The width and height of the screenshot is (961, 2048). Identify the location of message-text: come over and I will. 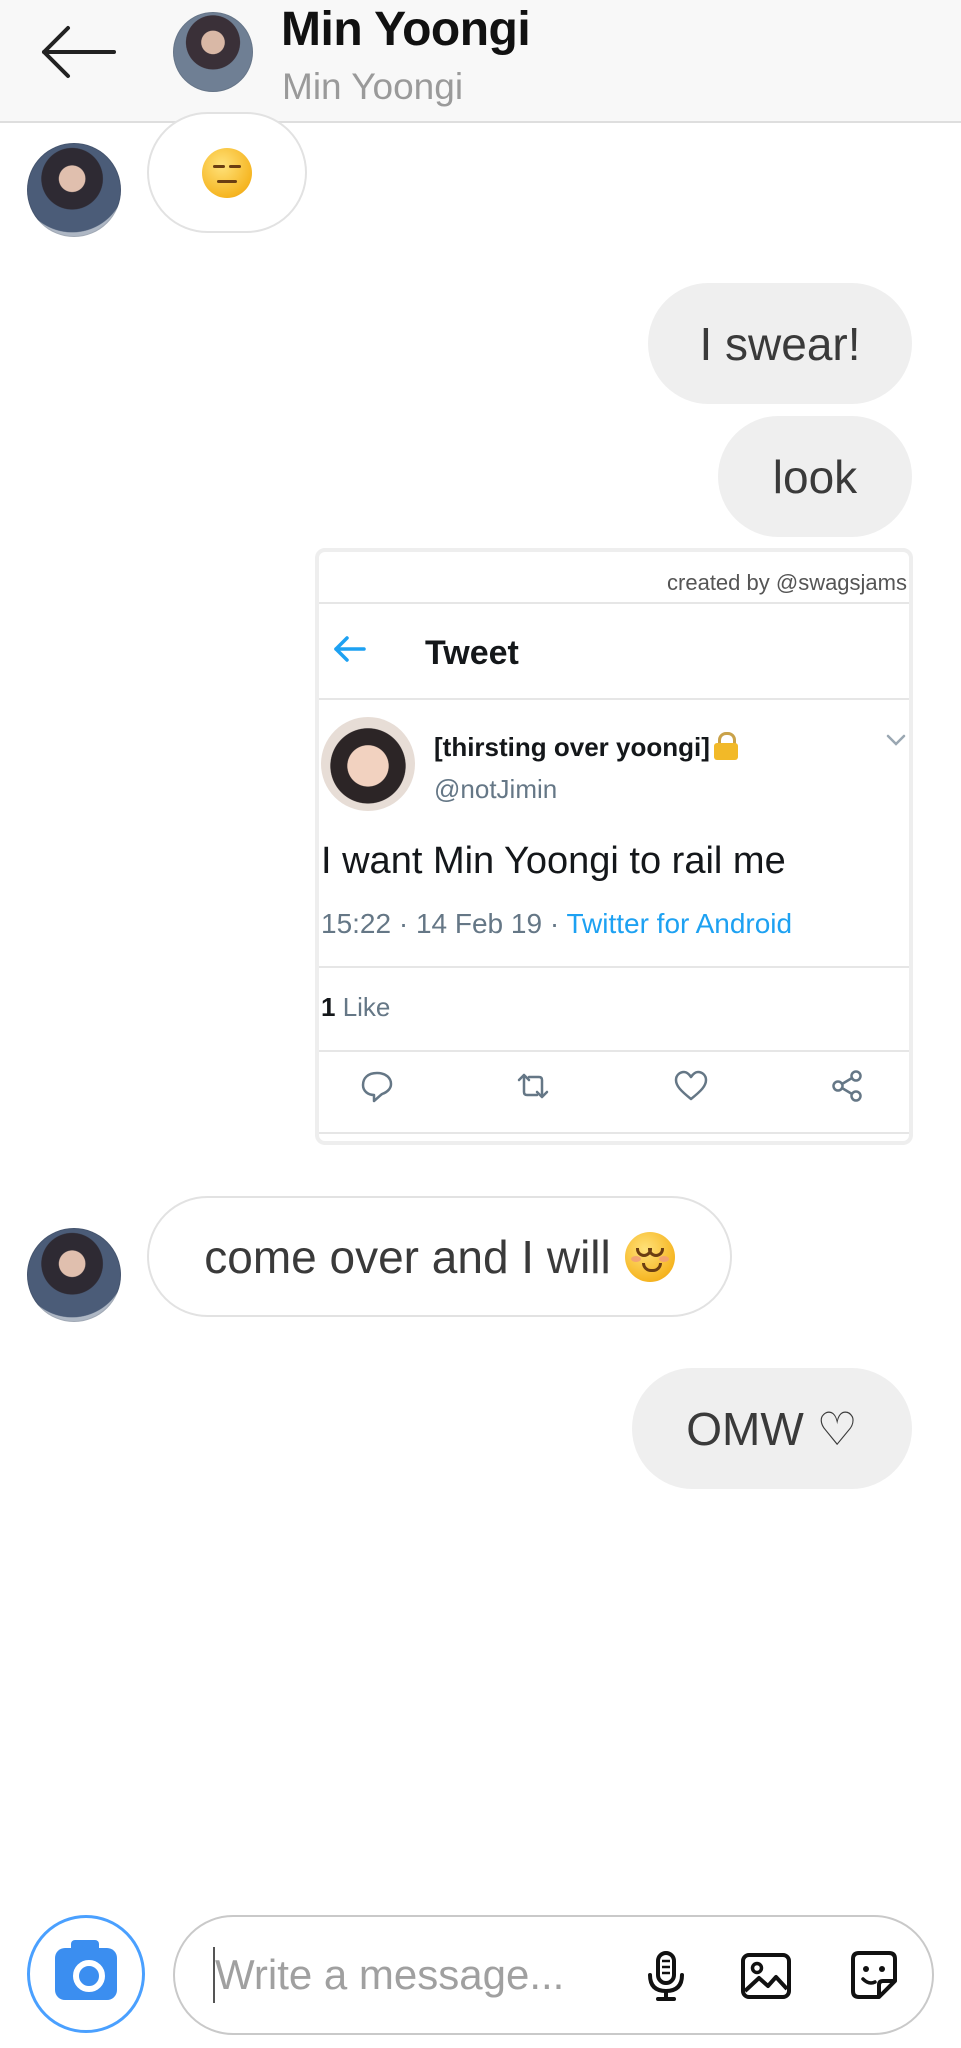
(407, 1256).